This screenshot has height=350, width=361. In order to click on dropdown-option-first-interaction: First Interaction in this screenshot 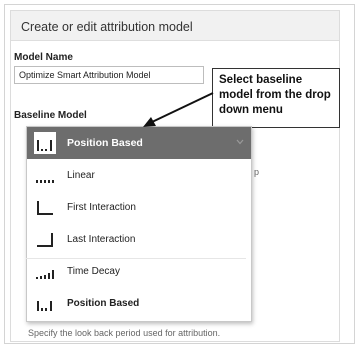, I will do `click(139, 207)`.